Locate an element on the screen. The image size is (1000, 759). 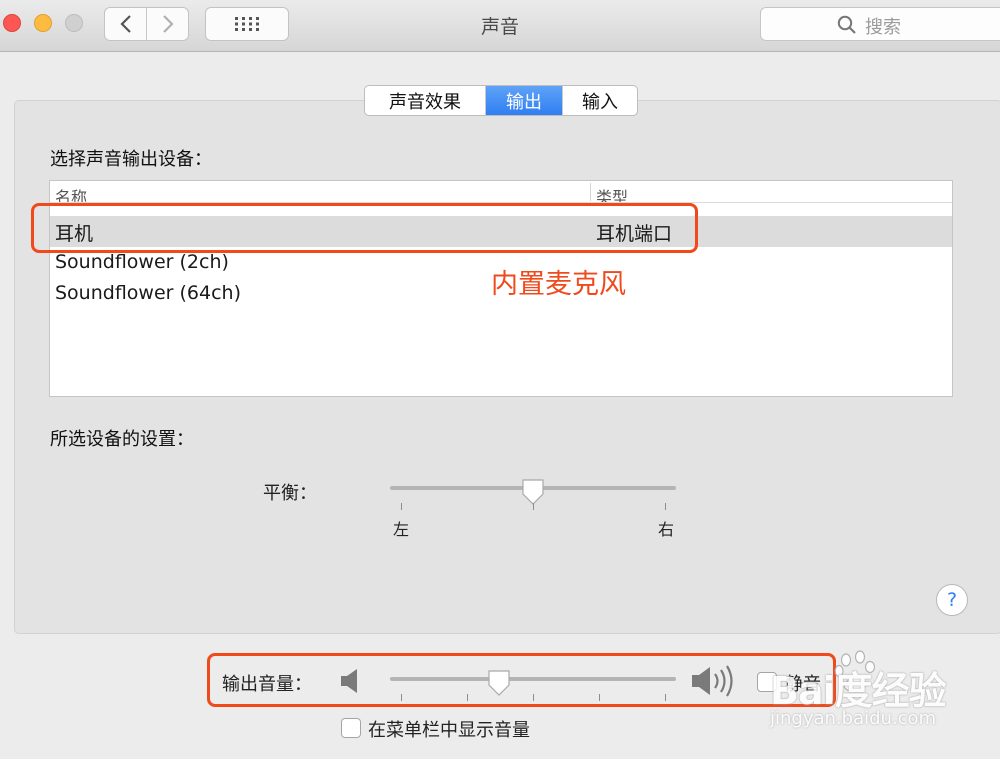
tab-bar: 声音效果 输出 输入 is located at coordinates (501, 100).